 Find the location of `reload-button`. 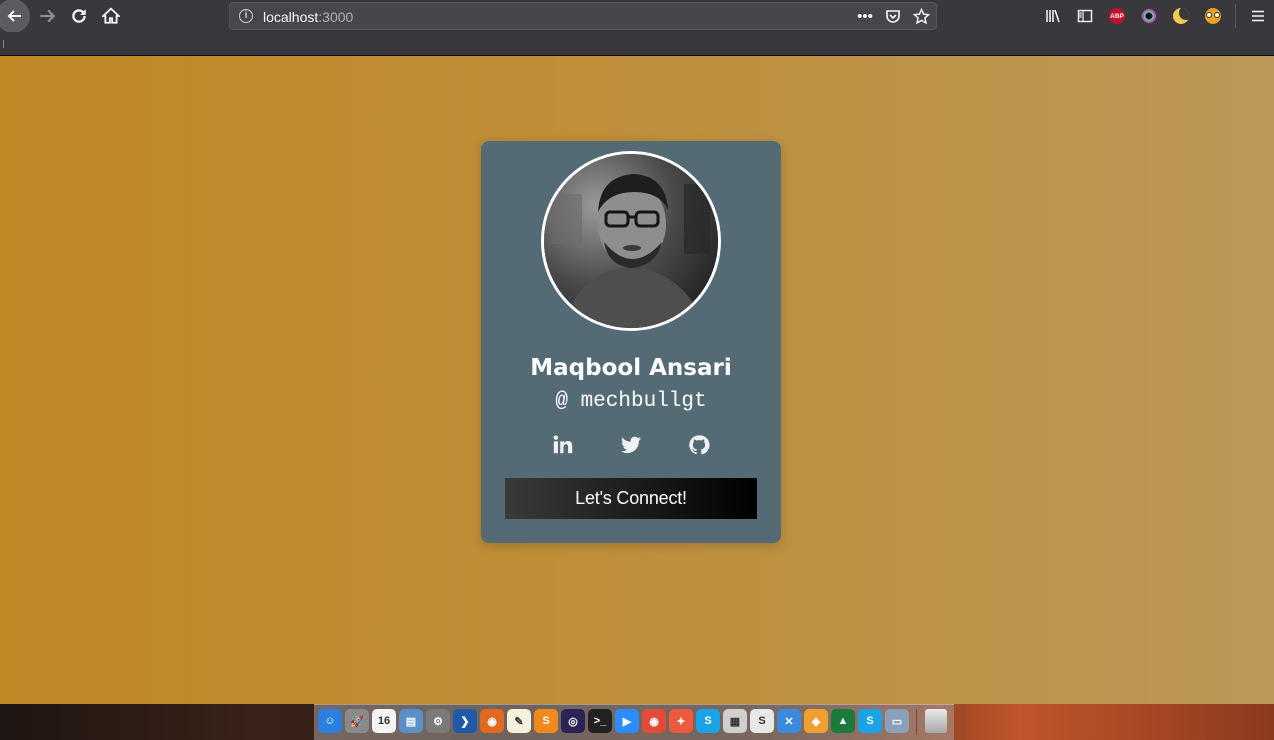

reload-button is located at coordinates (79, 16).